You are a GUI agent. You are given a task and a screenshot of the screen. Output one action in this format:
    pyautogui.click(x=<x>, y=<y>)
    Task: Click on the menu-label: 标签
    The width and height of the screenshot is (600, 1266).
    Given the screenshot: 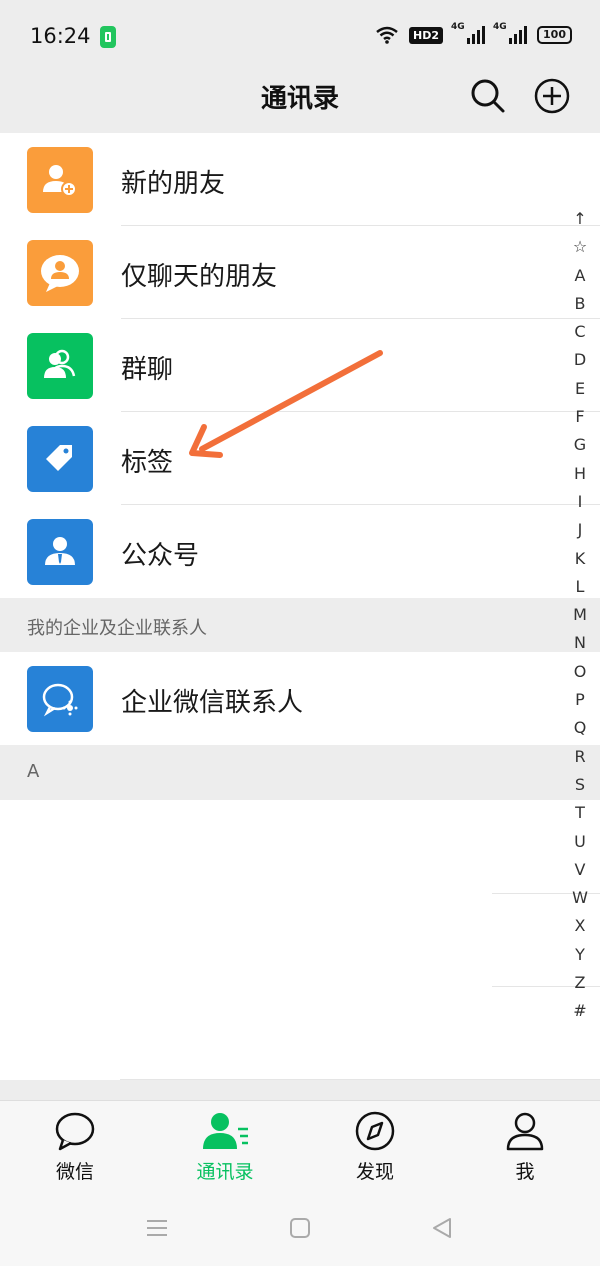 What is the action you would take?
    pyautogui.click(x=147, y=463)
    